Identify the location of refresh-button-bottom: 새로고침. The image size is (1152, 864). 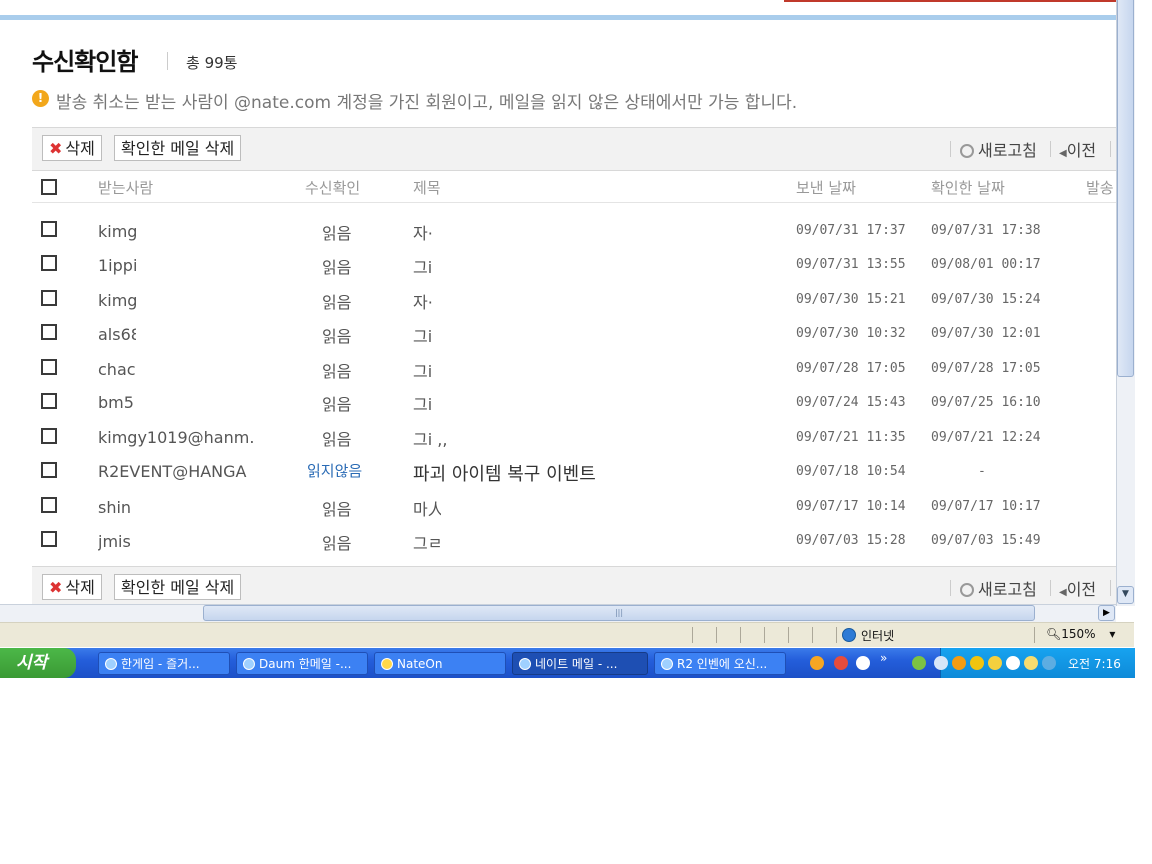
(998, 588).